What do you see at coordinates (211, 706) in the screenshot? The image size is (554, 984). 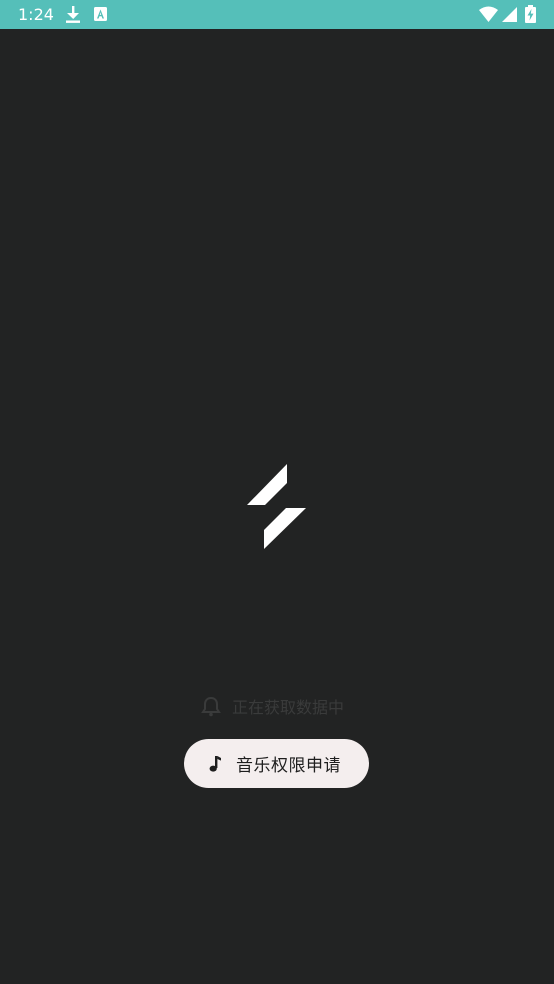 I see `bell-icon` at bounding box center [211, 706].